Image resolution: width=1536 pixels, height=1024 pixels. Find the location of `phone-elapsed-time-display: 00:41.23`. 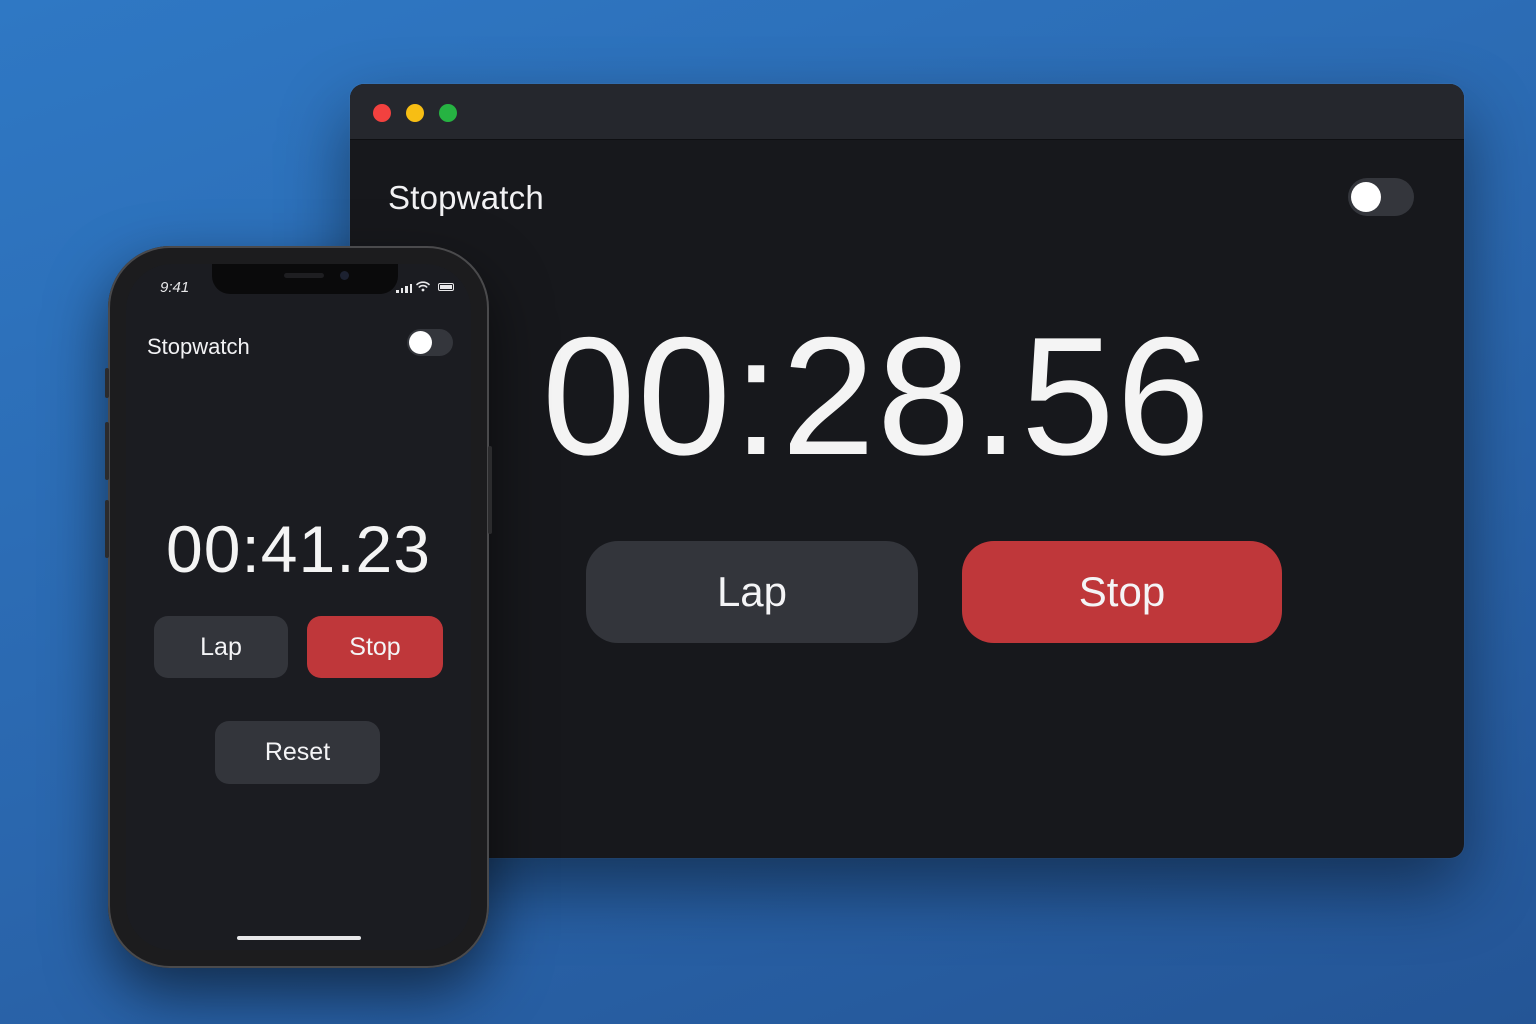

phone-elapsed-time-display: 00:41.23 is located at coordinates (298, 549).